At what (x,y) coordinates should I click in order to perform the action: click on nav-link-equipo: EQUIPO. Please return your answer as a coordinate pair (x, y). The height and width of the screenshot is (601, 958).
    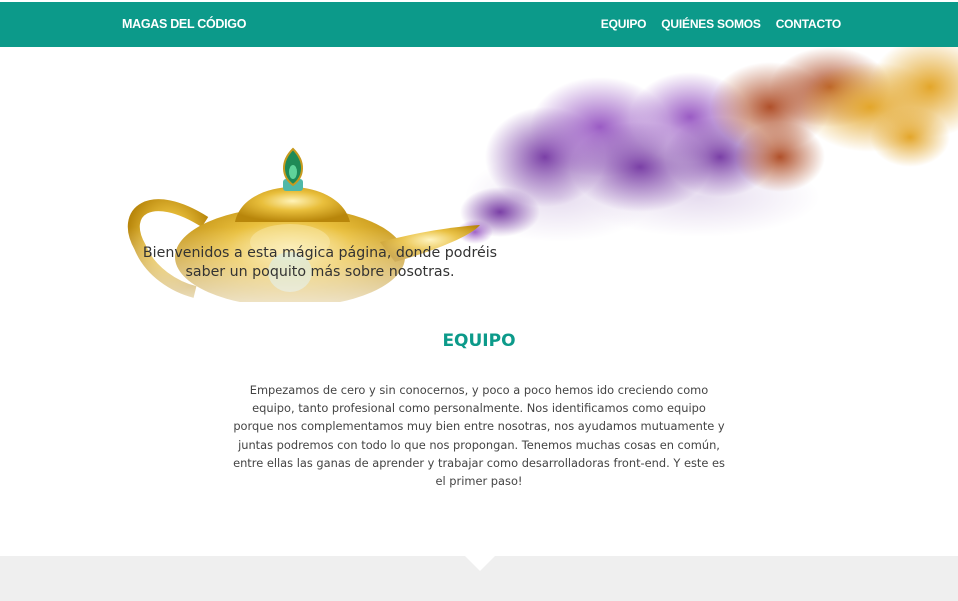
    Looking at the image, I should click on (624, 24).